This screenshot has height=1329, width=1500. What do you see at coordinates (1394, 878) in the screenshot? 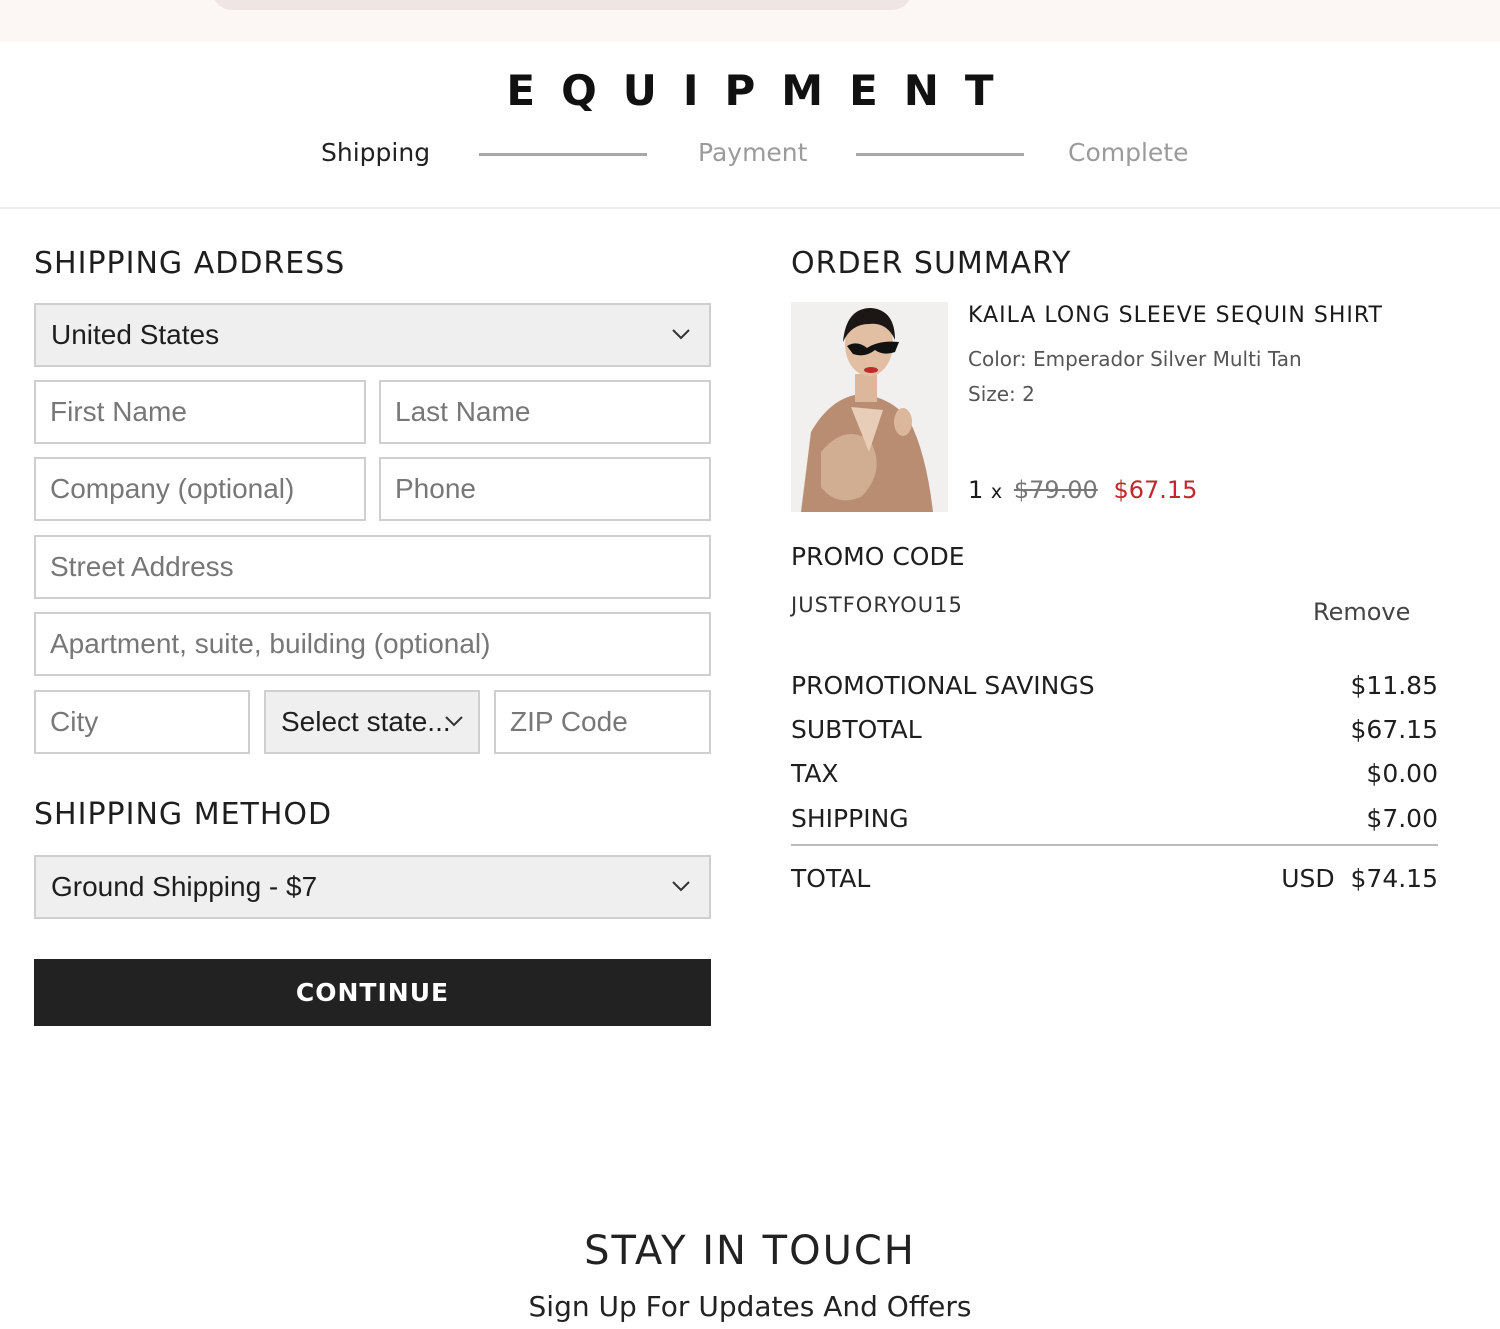
I see `total-value: $74.15` at bounding box center [1394, 878].